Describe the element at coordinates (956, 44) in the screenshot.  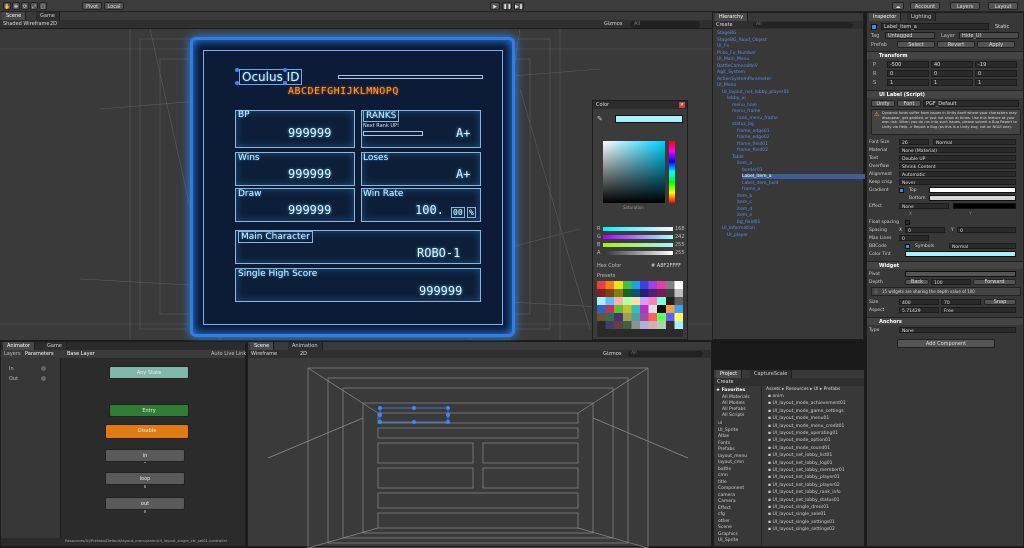
I see `prefab-revert-button: Revert` at that location.